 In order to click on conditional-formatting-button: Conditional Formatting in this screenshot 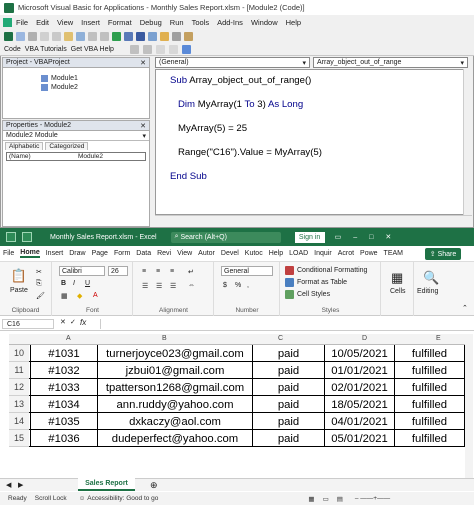, I will do `click(326, 270)`.